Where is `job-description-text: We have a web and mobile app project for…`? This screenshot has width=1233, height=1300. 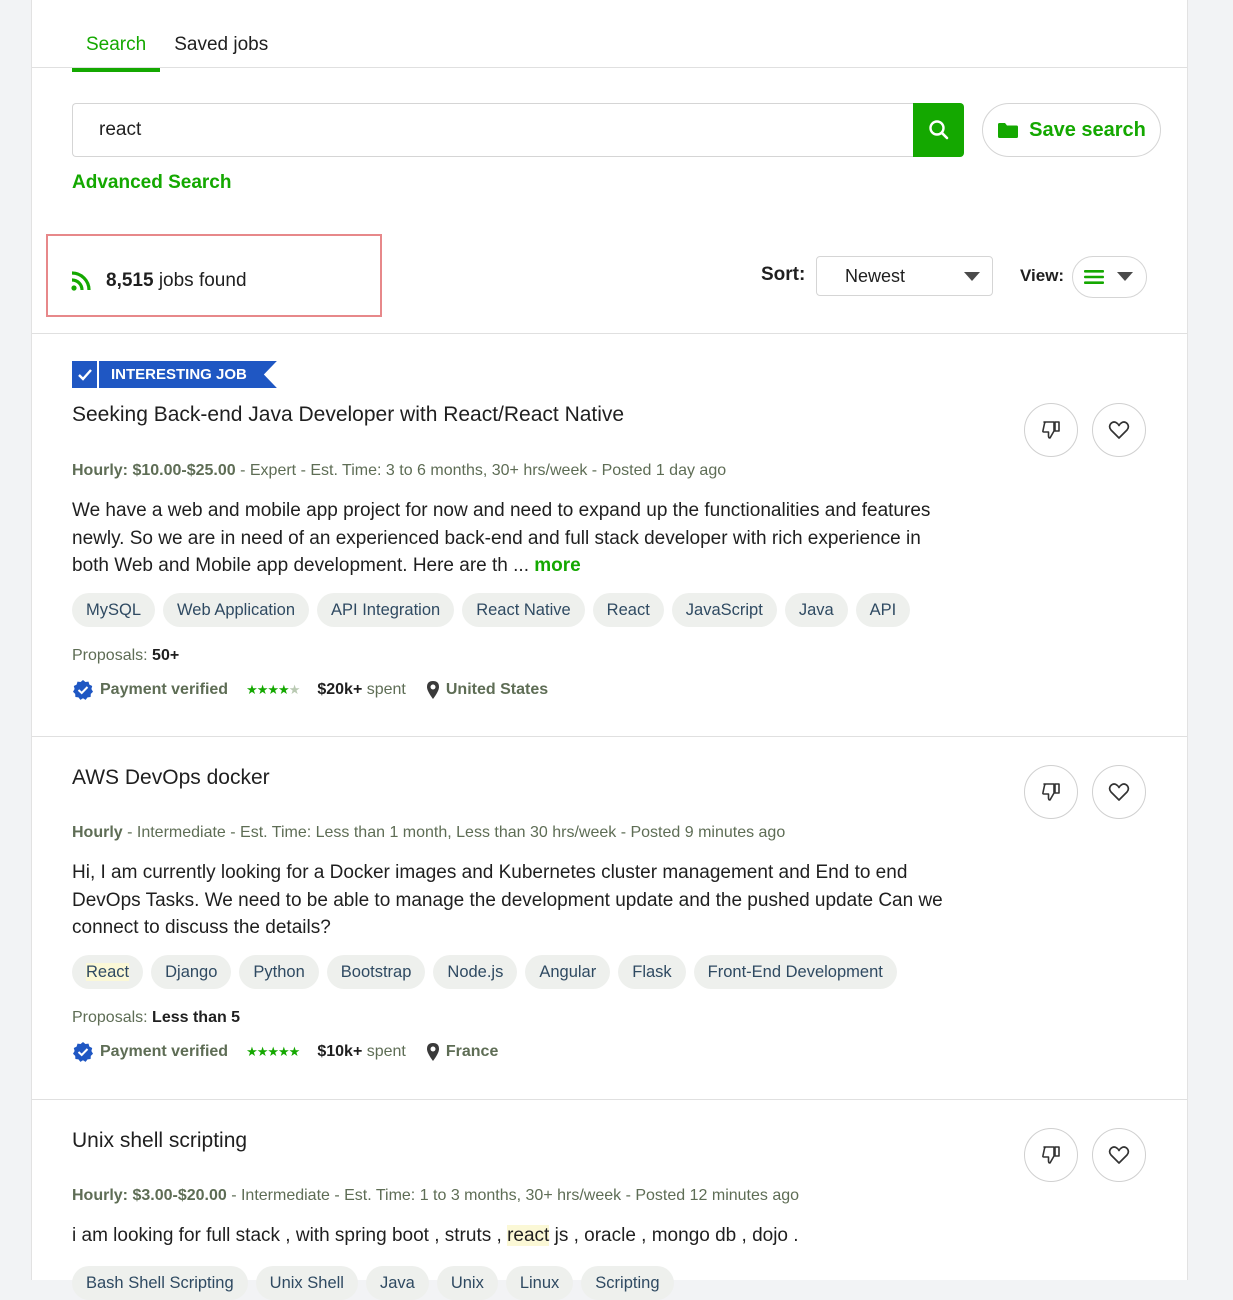 job-description-text: We have a web and mobile app project for… is located at coordinates (501, 538).